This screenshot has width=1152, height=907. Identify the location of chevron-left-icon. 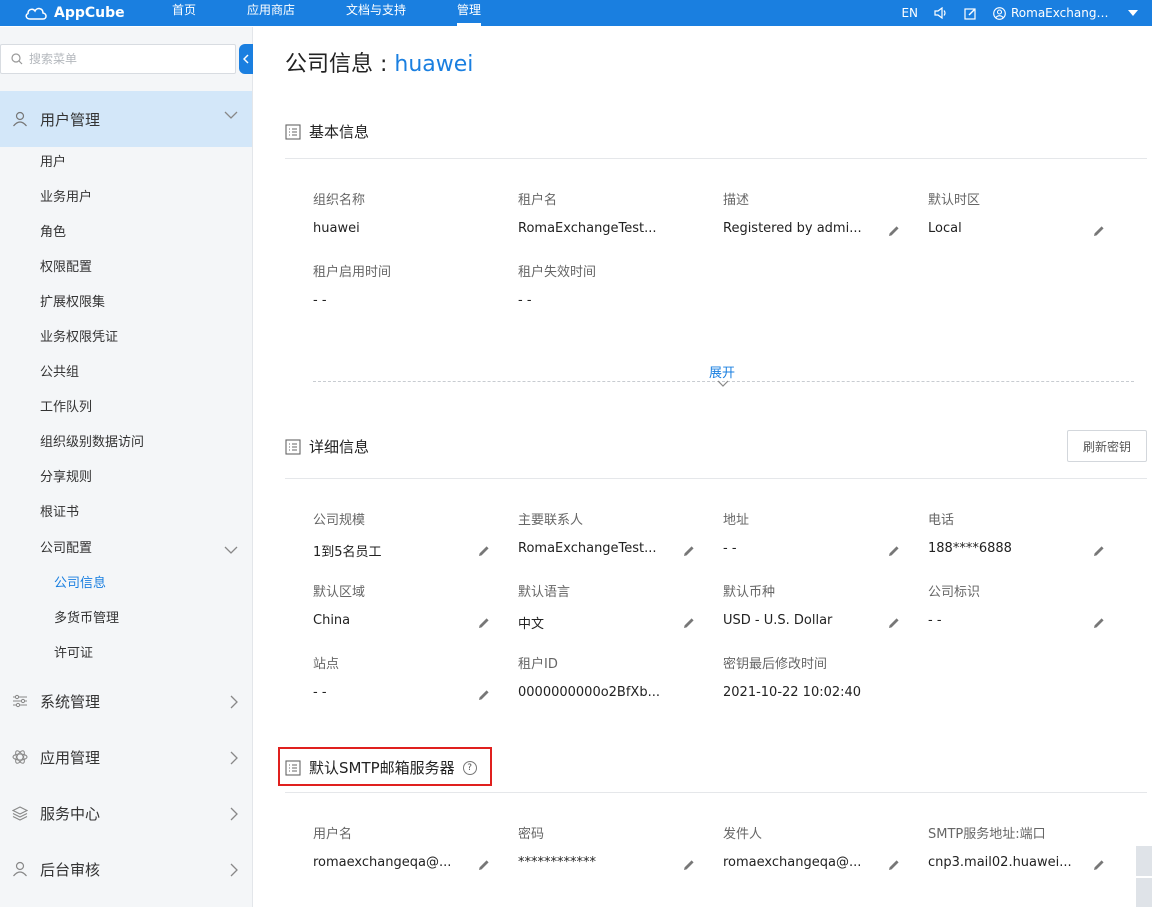
(246, 59).